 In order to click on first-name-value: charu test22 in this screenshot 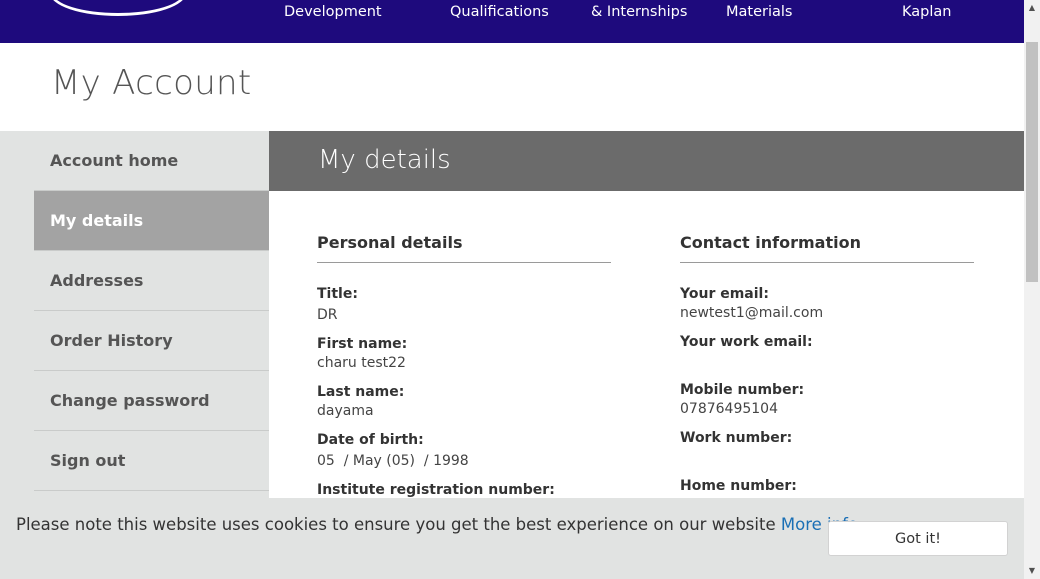, I will do `click(361, 363)`.